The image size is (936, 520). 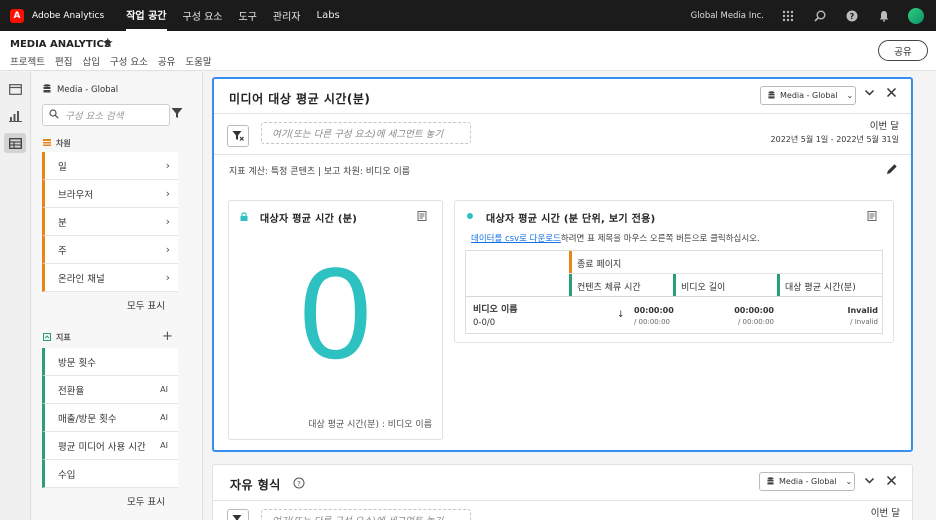 I want to click on metric-list: 방문 횟수 전환율 AI 매출/방문 횟수 AI 평균 미디어 사용 시간 AI 수입, so click(x=110, y=418).